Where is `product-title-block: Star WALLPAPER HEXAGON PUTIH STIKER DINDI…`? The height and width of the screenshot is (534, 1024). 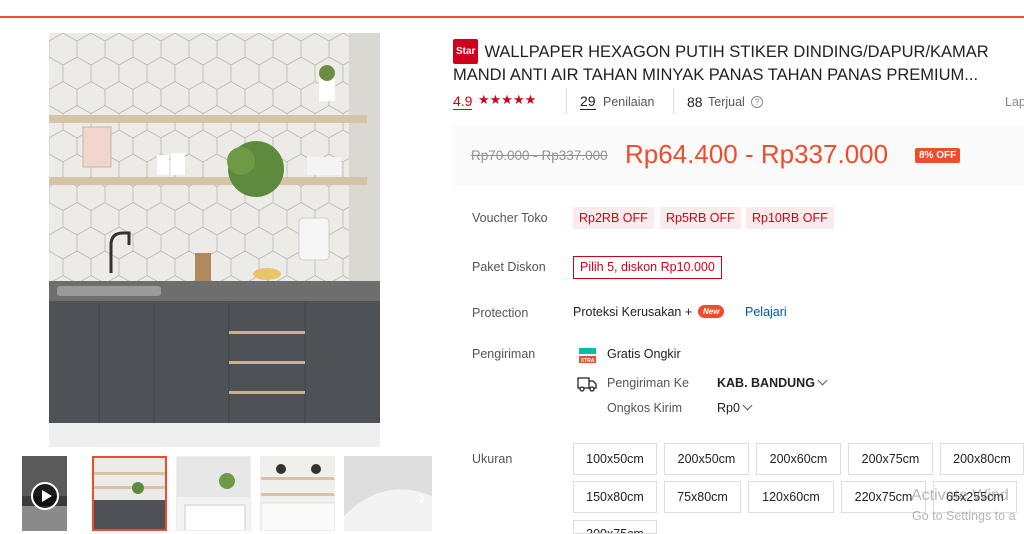
product-title-block: Star WALLPAPER HEXAGON PUTIH STIKER DINDI… is located at coordinates (738, 63).